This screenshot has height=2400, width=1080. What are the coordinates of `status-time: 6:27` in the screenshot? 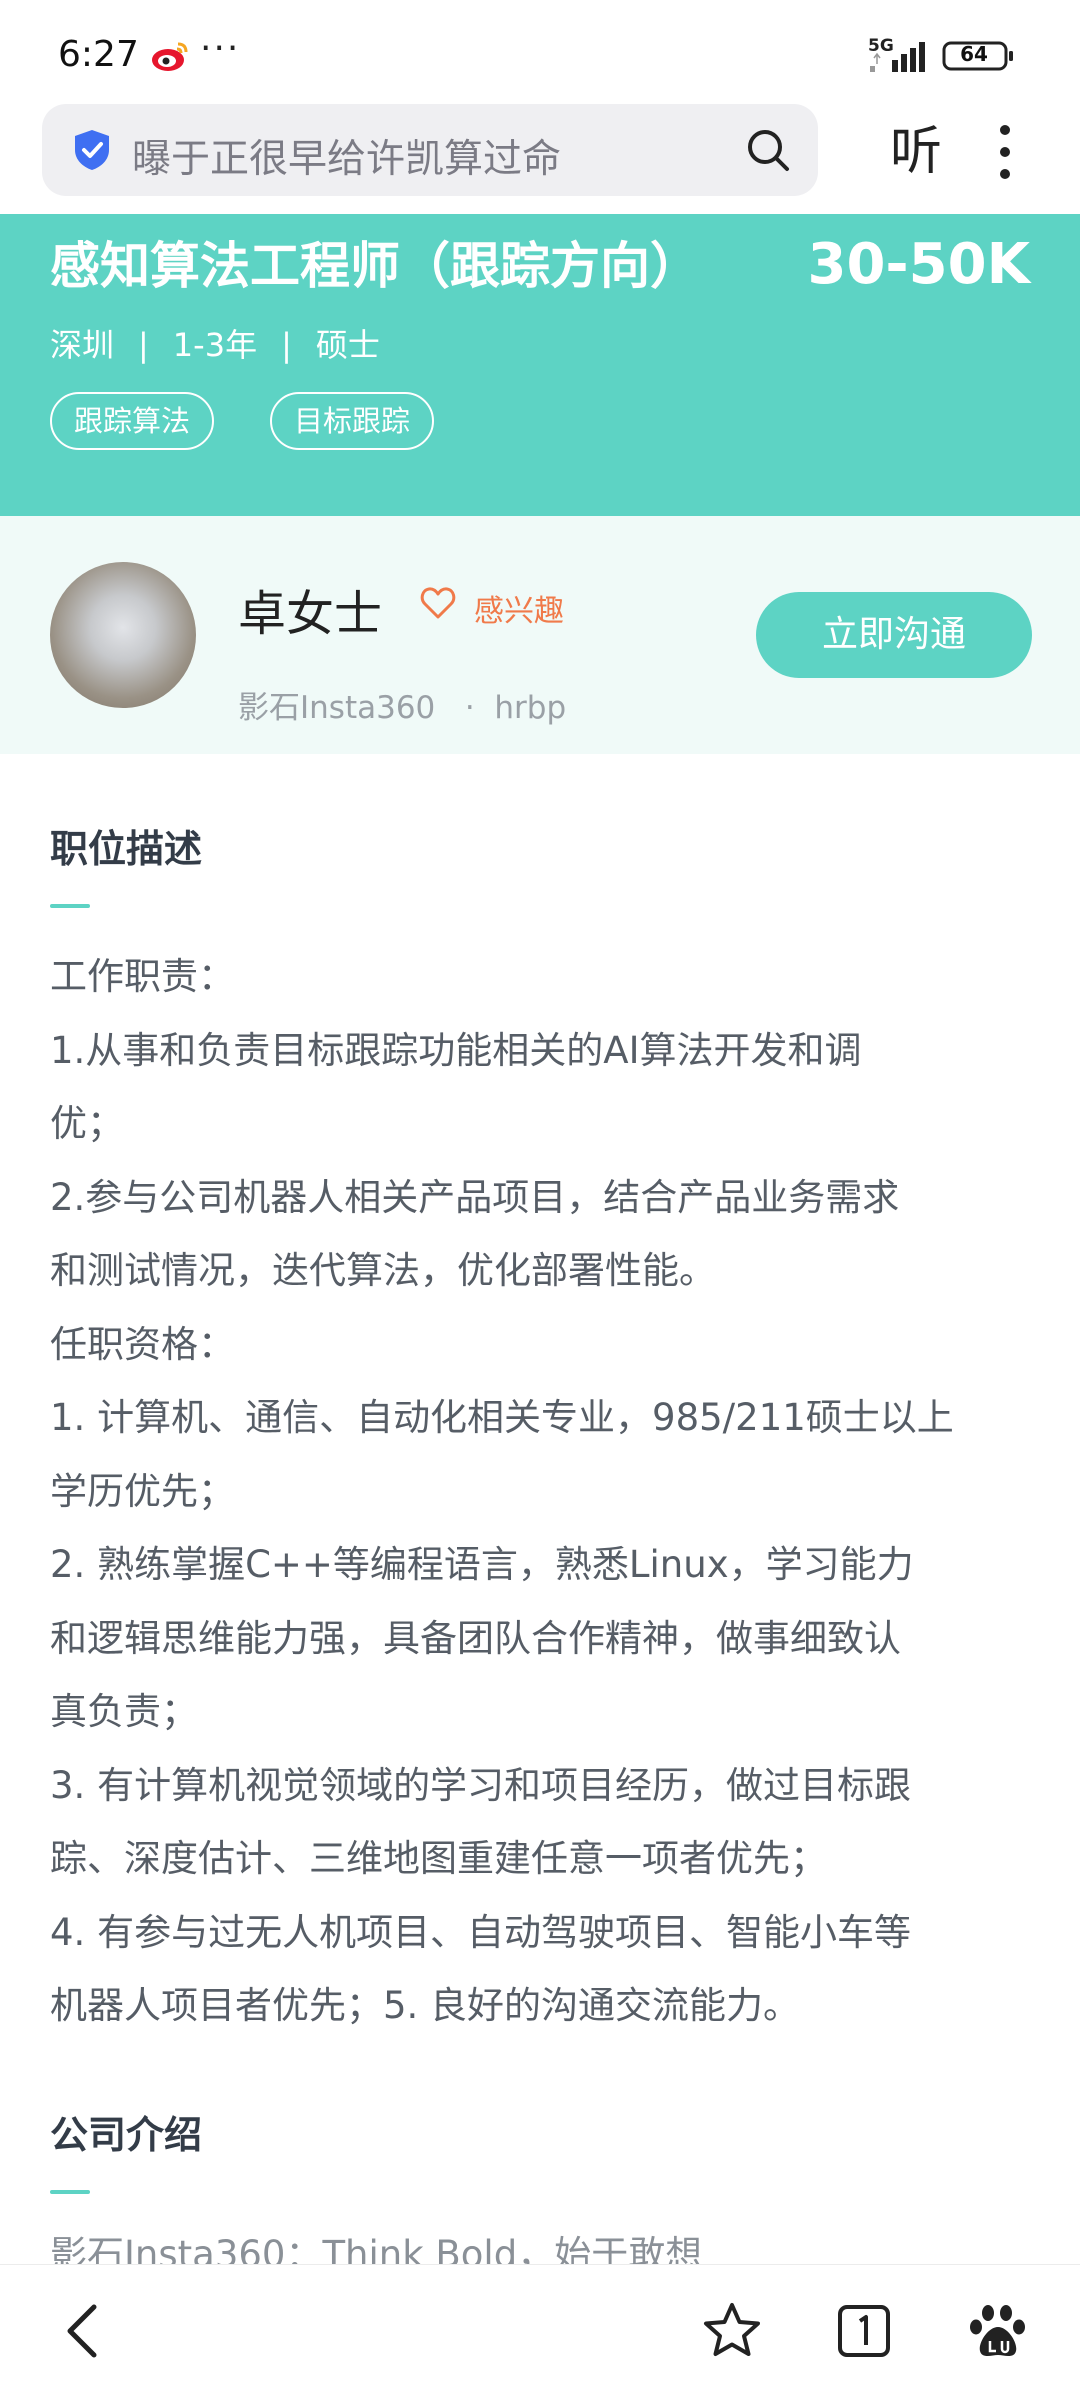 It's located at (98, 54).